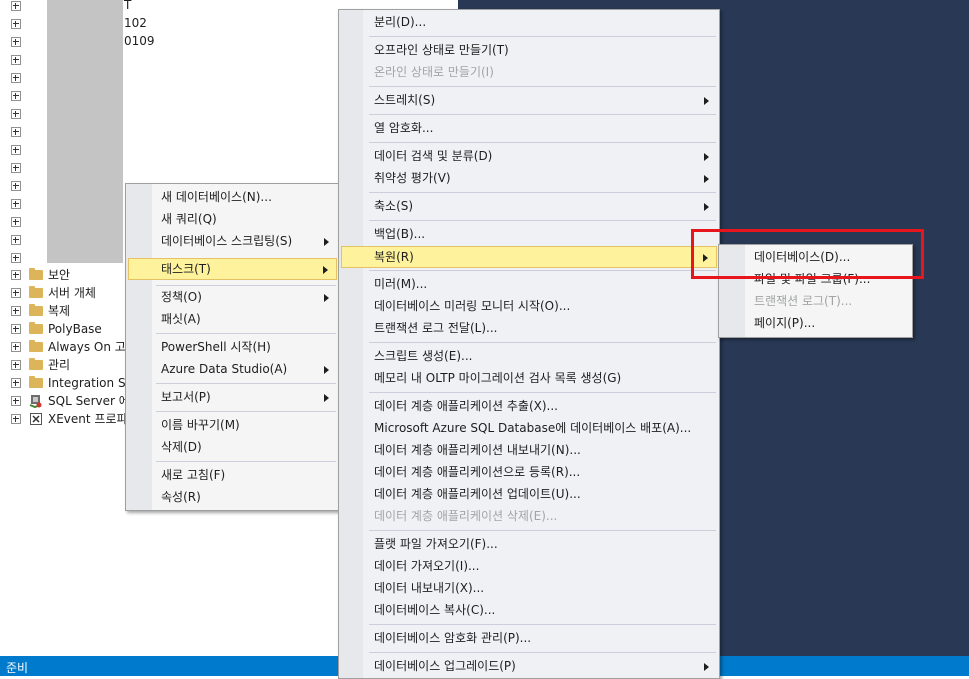 This screenshot has height=679, width=969. I want to click on menu-item-restore: 복원(R), so click(529, 257).